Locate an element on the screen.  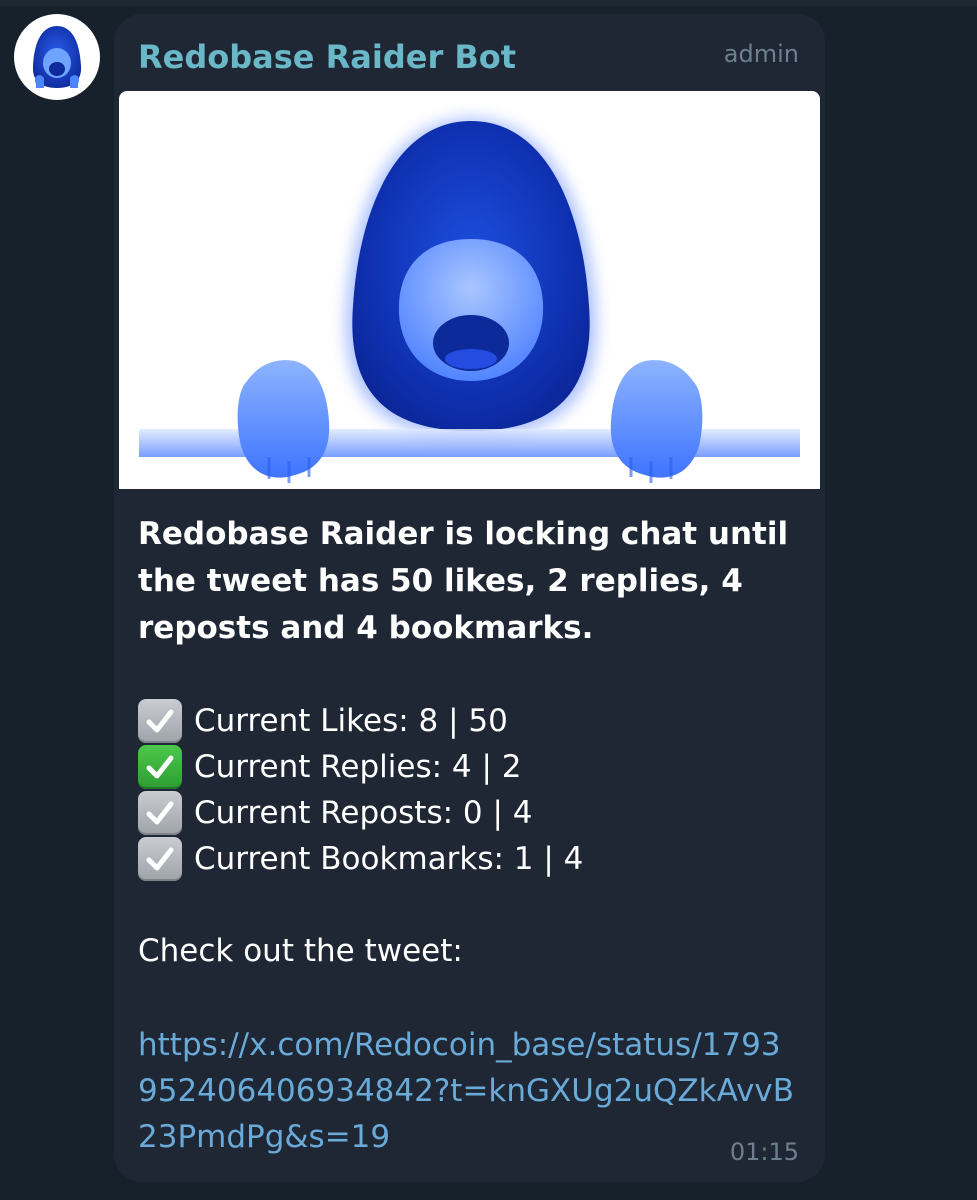
hooded-mascot-icon is located at coordinates (57, 57).